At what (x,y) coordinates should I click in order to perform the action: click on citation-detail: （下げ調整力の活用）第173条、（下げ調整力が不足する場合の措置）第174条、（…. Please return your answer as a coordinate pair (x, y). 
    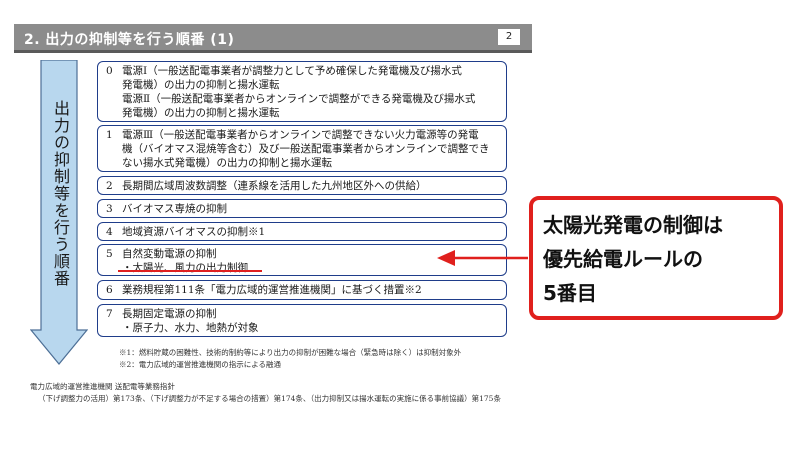
    Looking at the image, I should click on (269, 398).